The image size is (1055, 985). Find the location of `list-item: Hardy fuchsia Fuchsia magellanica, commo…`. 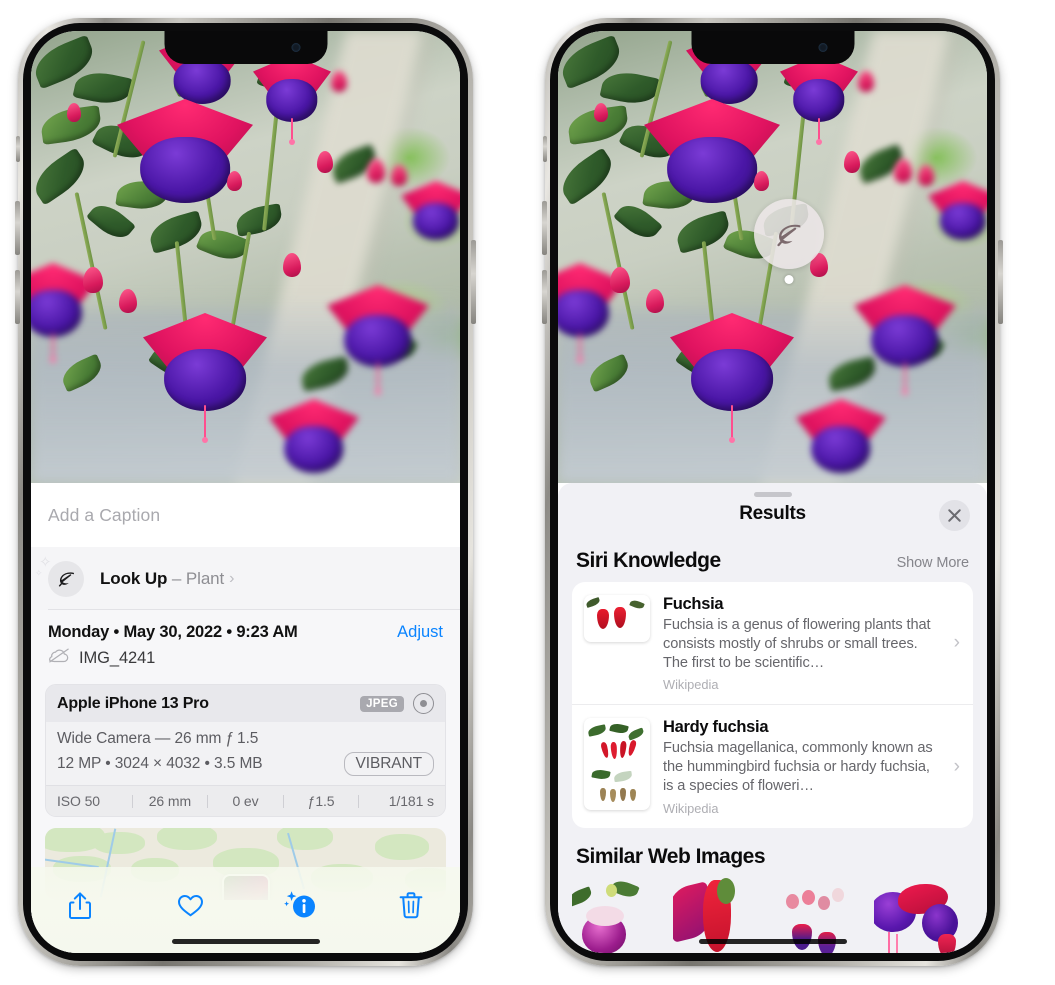

list-item: Hardy fuchsia Fuchsia magellanica, commo… is located at coordinates (772, 765).